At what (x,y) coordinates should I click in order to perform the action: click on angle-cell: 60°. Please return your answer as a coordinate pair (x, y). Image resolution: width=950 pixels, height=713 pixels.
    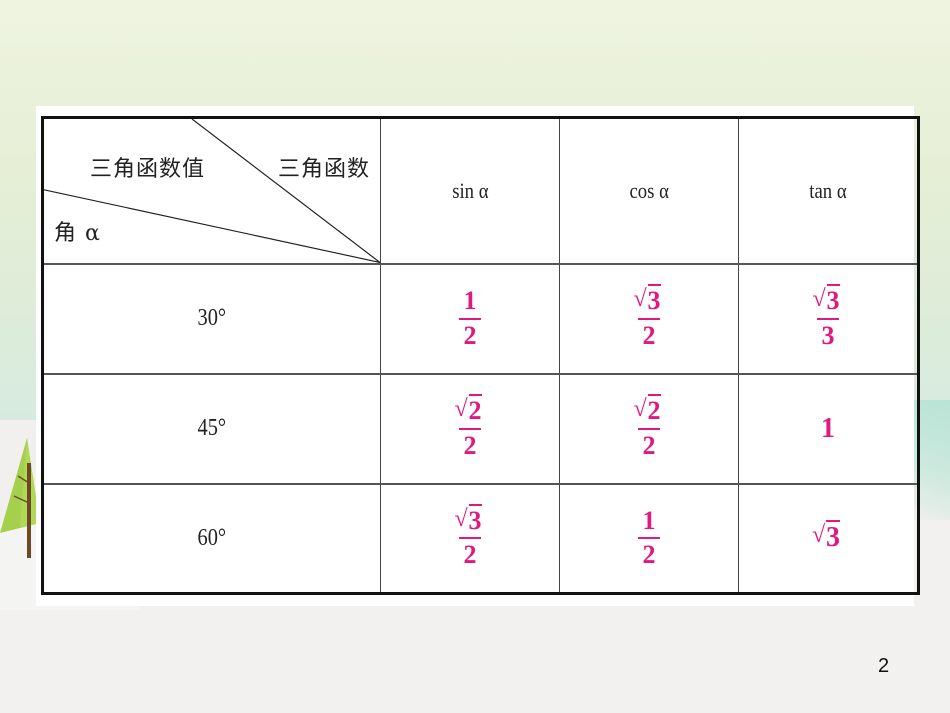
    Looking at the image, I should click on (211, 538).